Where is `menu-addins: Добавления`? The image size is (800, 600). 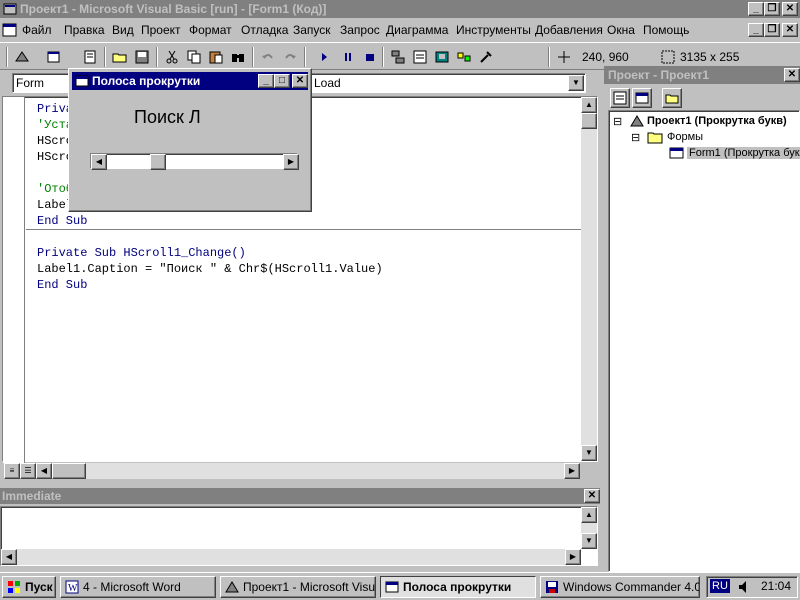
menu-addins: Добавления is located at coordinates (569, 30).